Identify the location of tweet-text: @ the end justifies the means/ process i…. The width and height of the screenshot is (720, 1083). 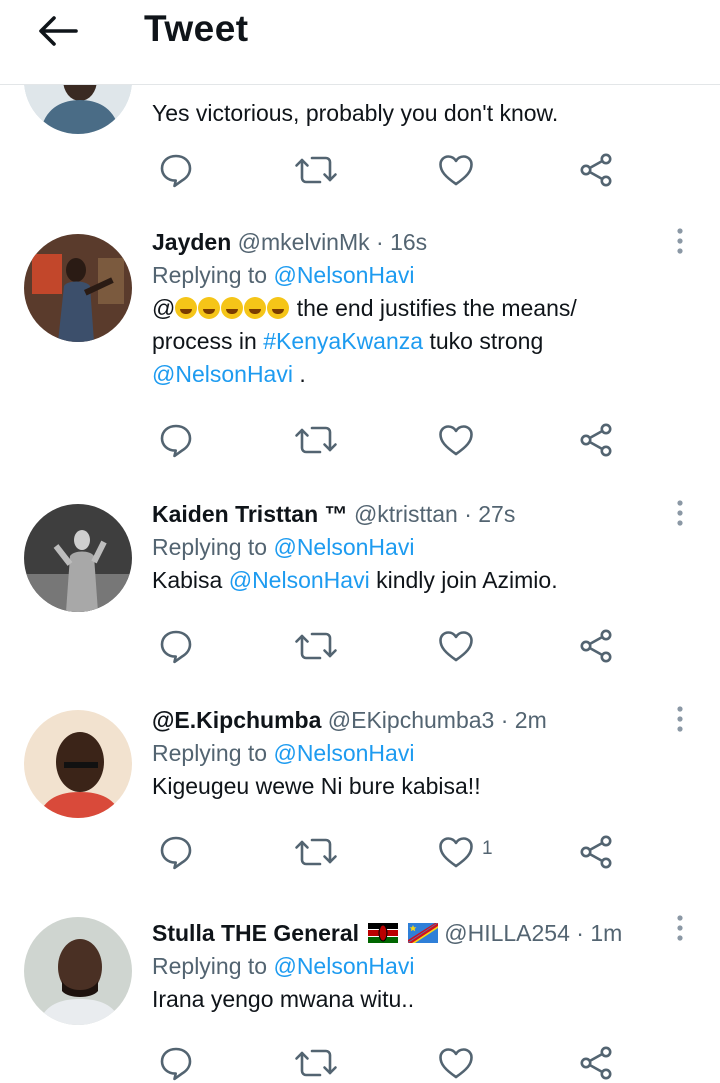
(416, 341).